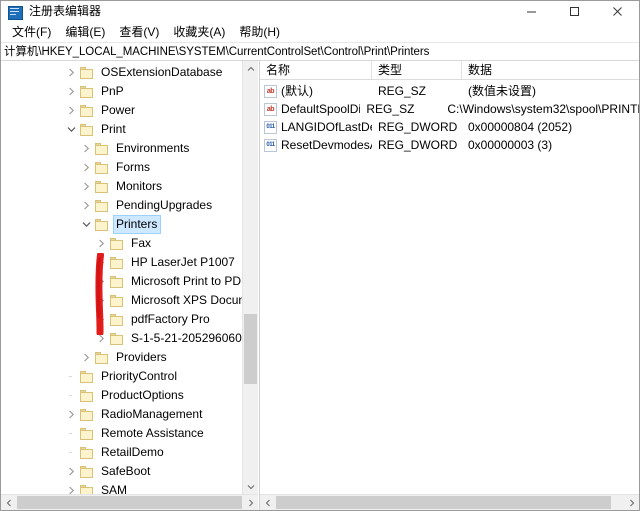 The width and height of the screenshot is (640, 511). What do you see at coordinates (152, 433) in the screenshot?
I see `tree-node-label: Remote Assistance` at bounding box center [152, 433].